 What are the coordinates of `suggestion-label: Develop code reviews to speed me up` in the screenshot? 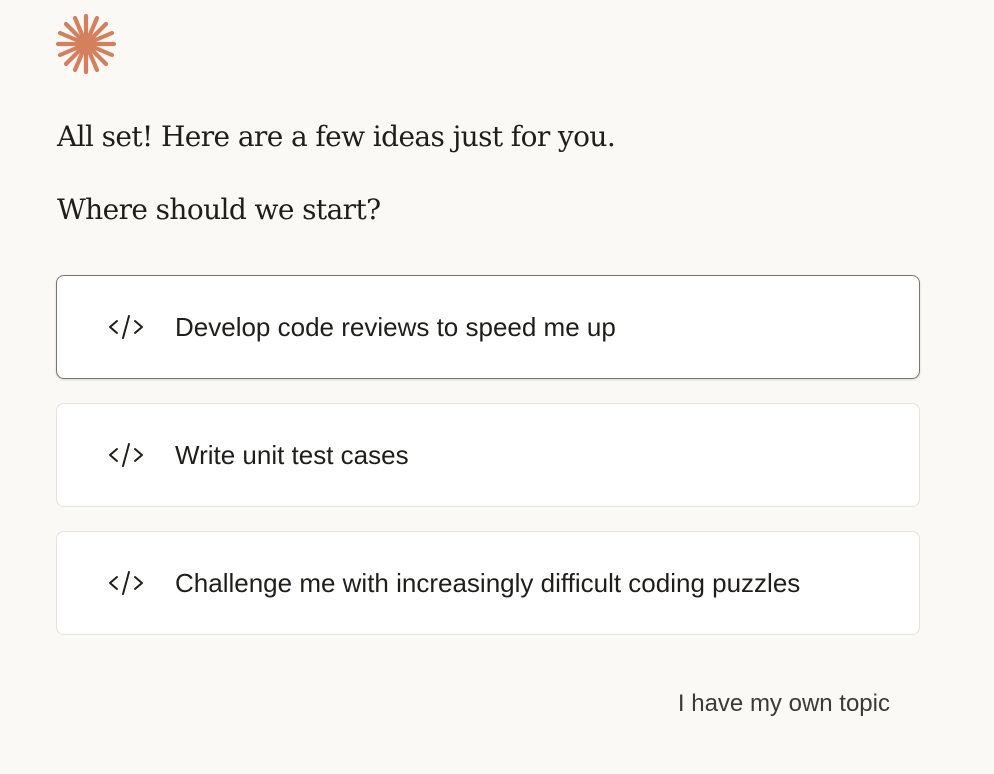 It's located at (395, 326).